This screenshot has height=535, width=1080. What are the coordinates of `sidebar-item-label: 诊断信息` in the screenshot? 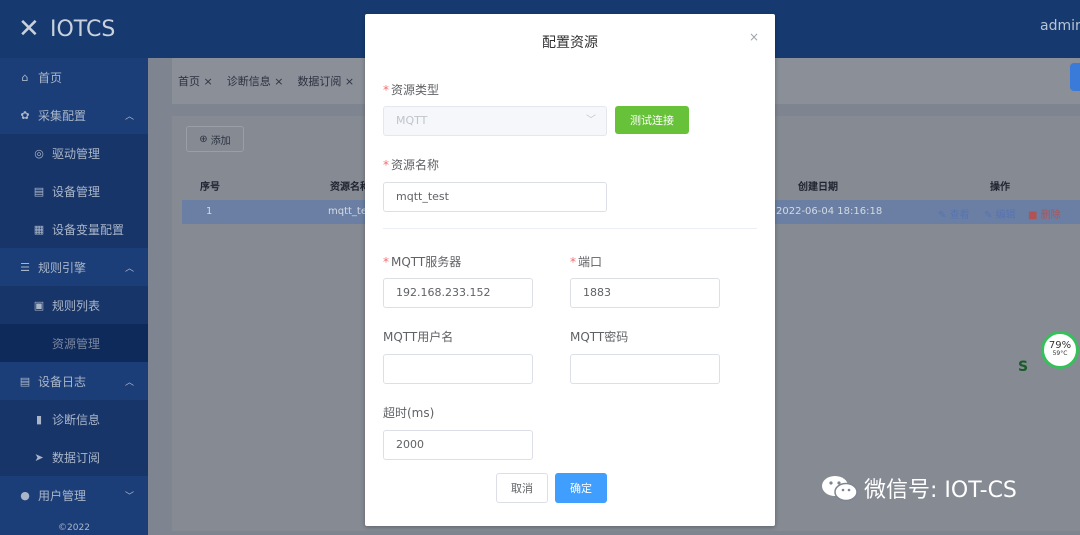 It's located at (76, 419).